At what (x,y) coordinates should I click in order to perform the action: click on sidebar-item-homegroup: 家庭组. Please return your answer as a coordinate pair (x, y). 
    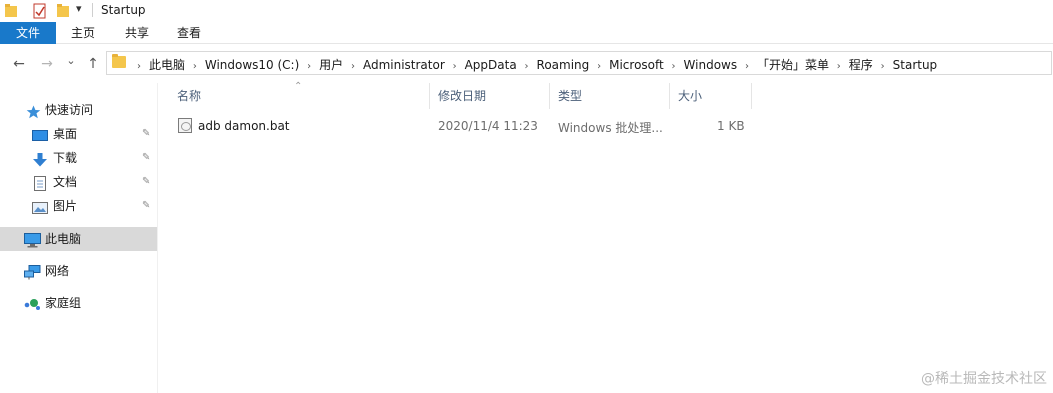
    Looking at the image, I should click on (78, 303).